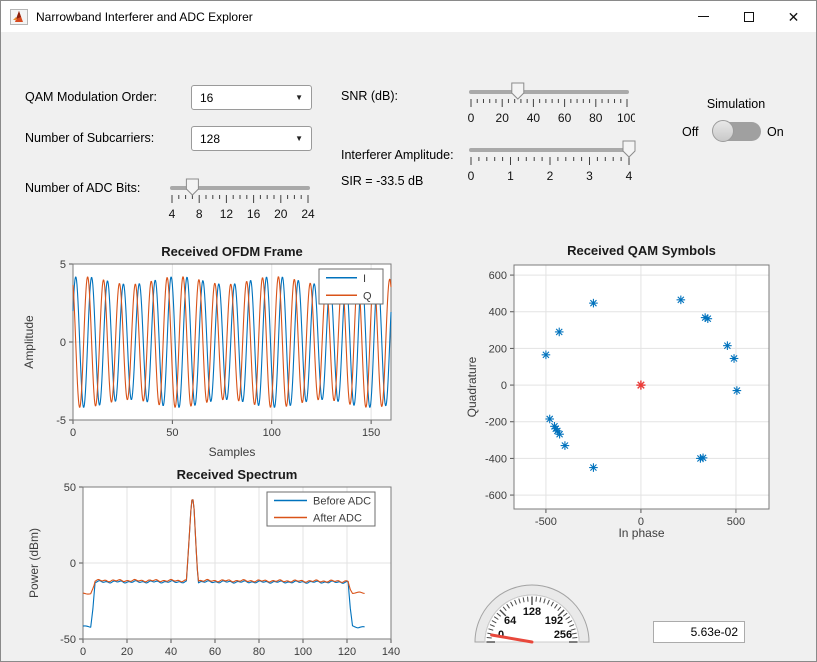  Describe the element at coordinates (551, 161) in the screenshot. I see `interferer-amplitude-slider: 0 1 2 3 4` at that location.